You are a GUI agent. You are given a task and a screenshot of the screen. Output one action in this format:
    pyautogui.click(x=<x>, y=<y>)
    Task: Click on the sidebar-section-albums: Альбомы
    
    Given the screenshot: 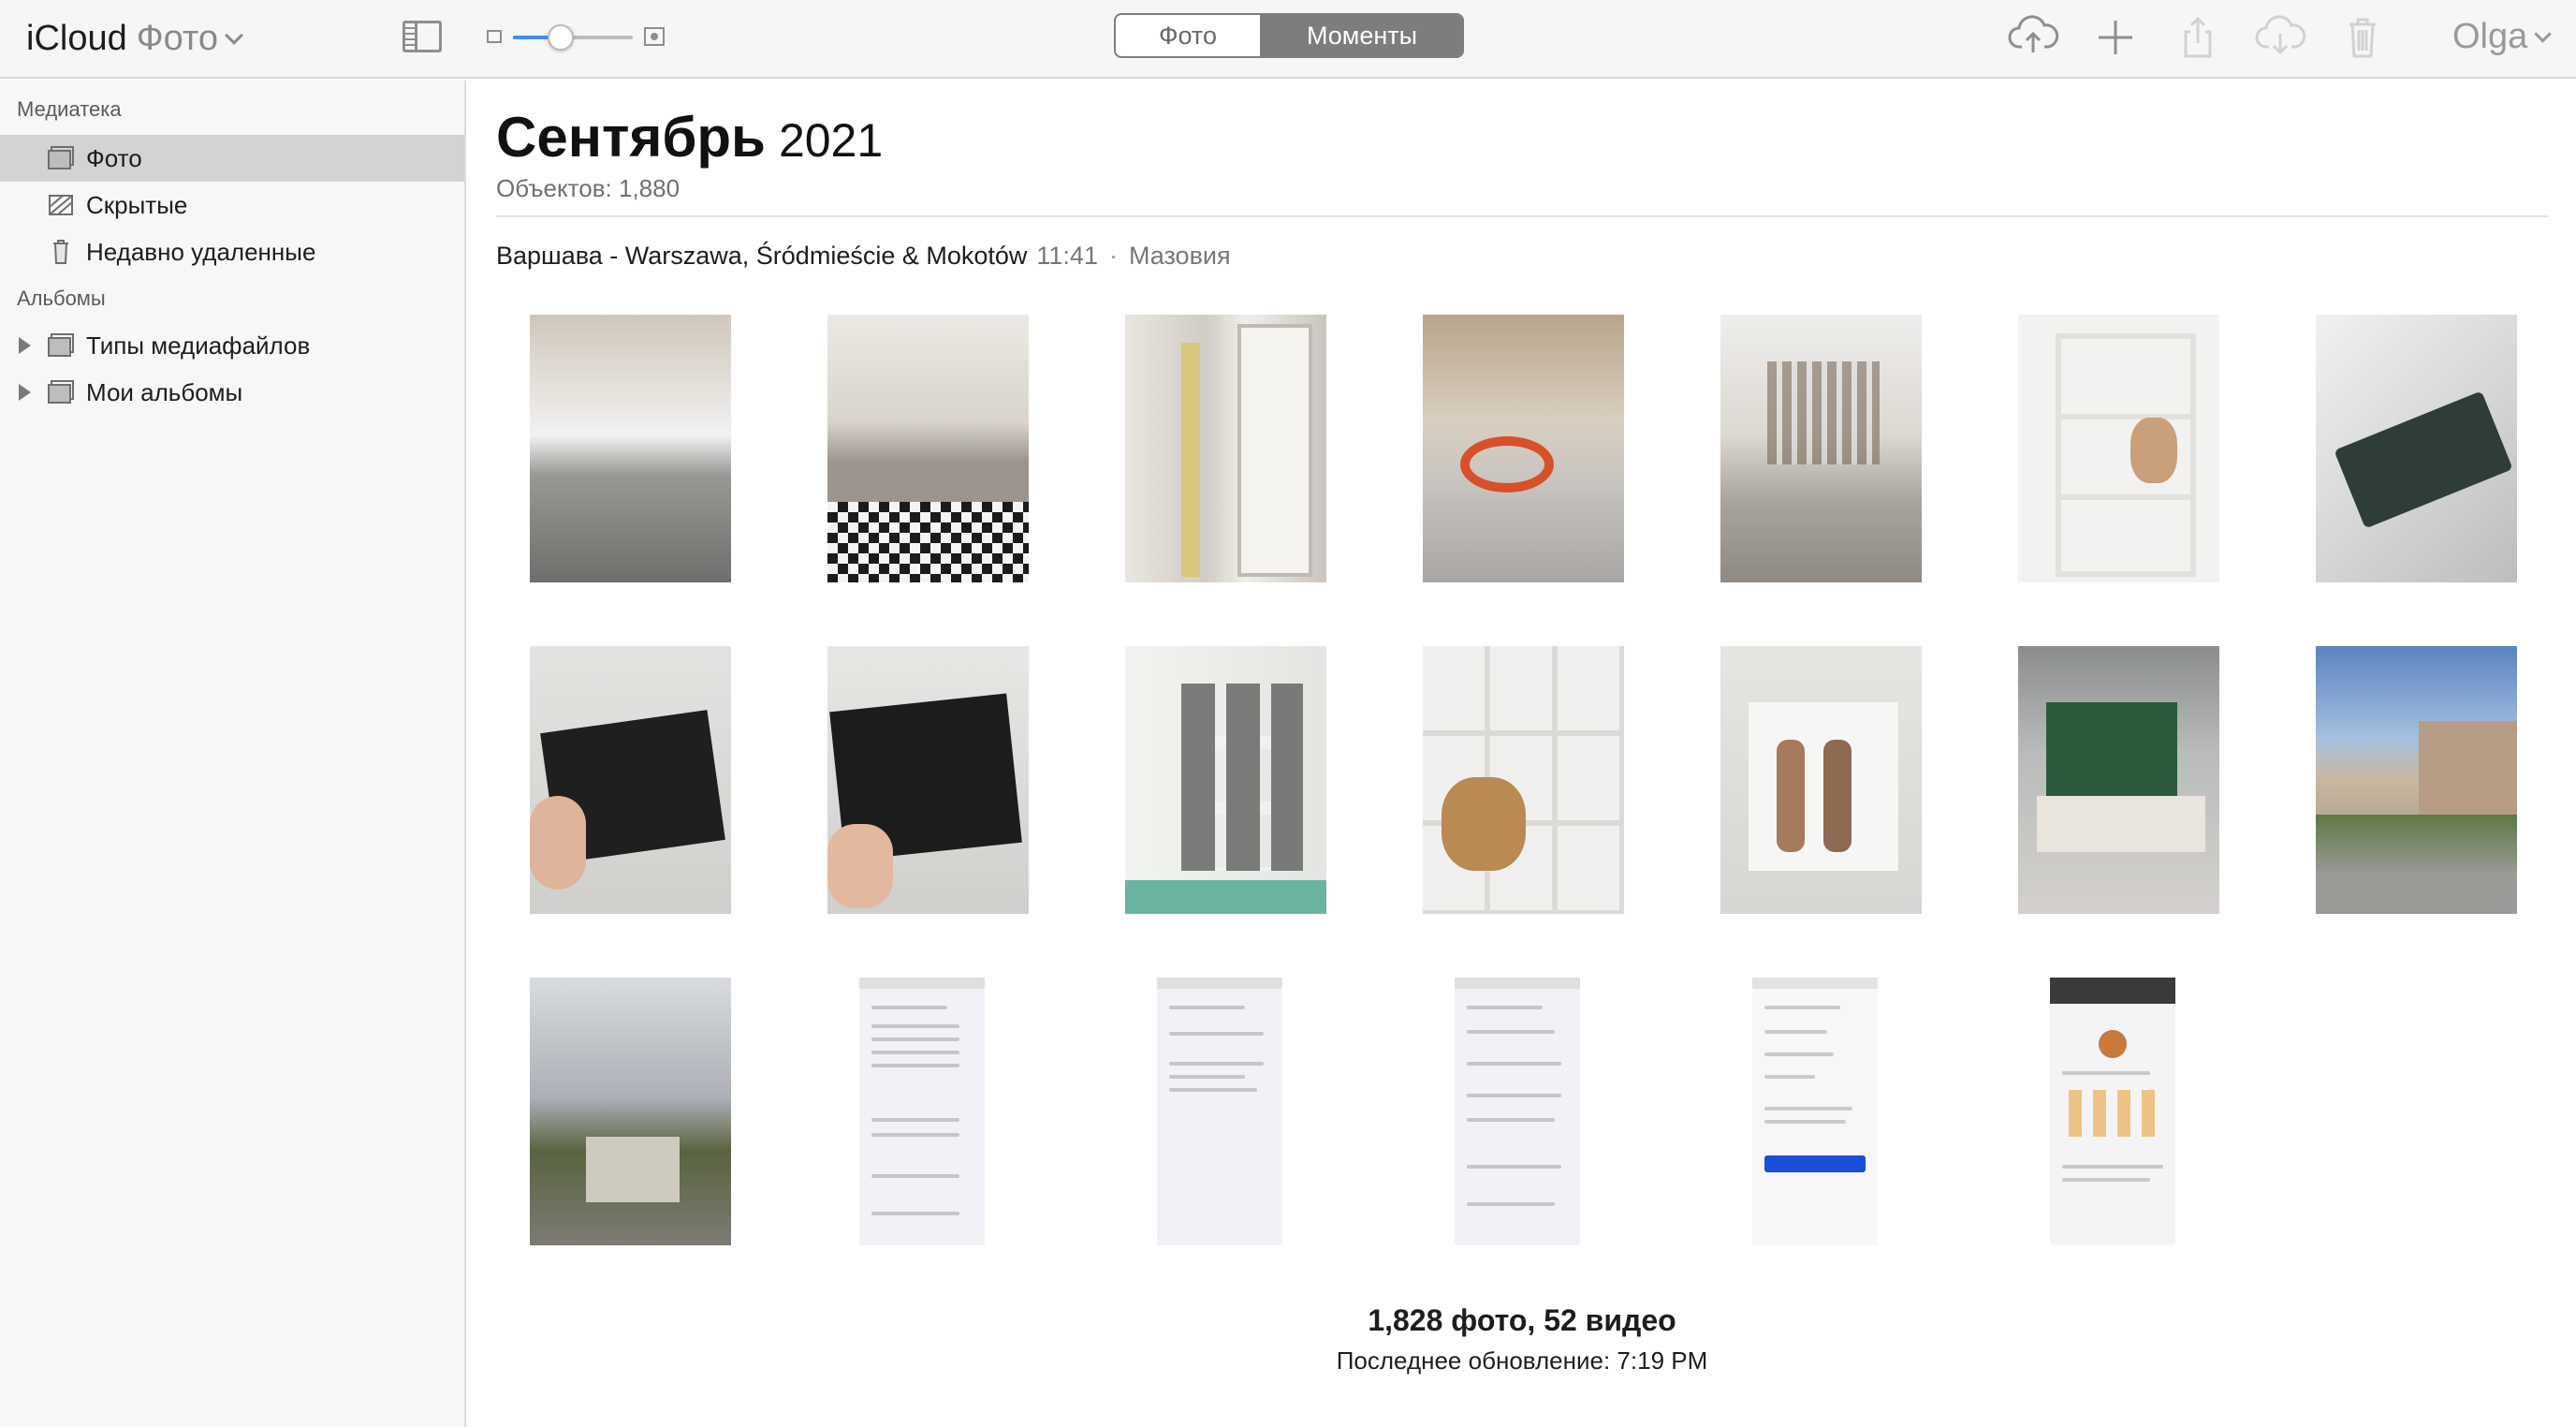 What is the action you would take?
    pyautogui.click(x=62, y=298)
    